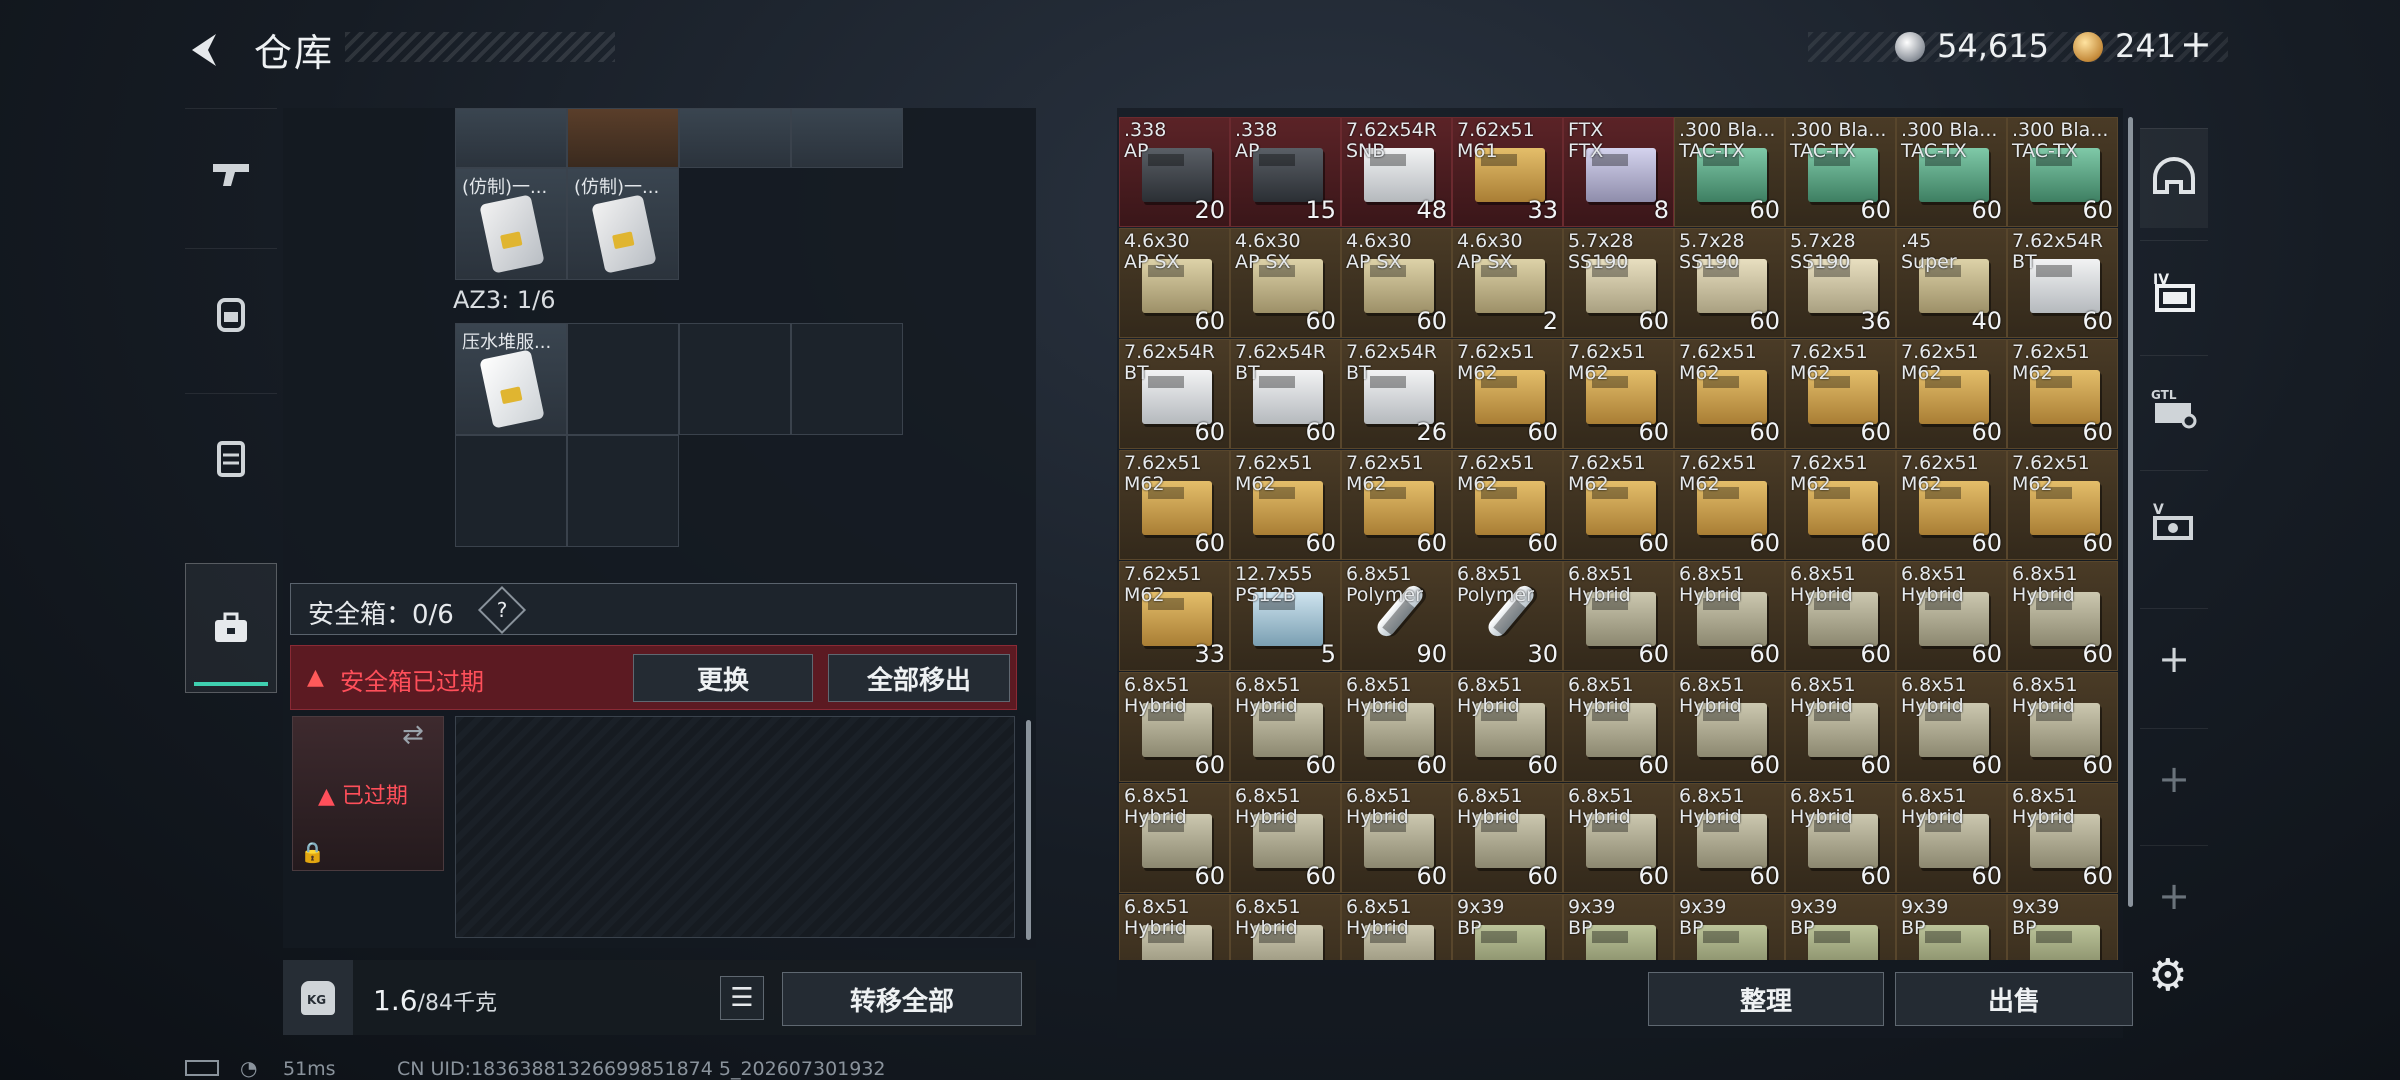  What do you see at coordinates (902, 999) in the screenshot?
I see `transfer-all-button: 转移全部` at bounding box center [902, 999].